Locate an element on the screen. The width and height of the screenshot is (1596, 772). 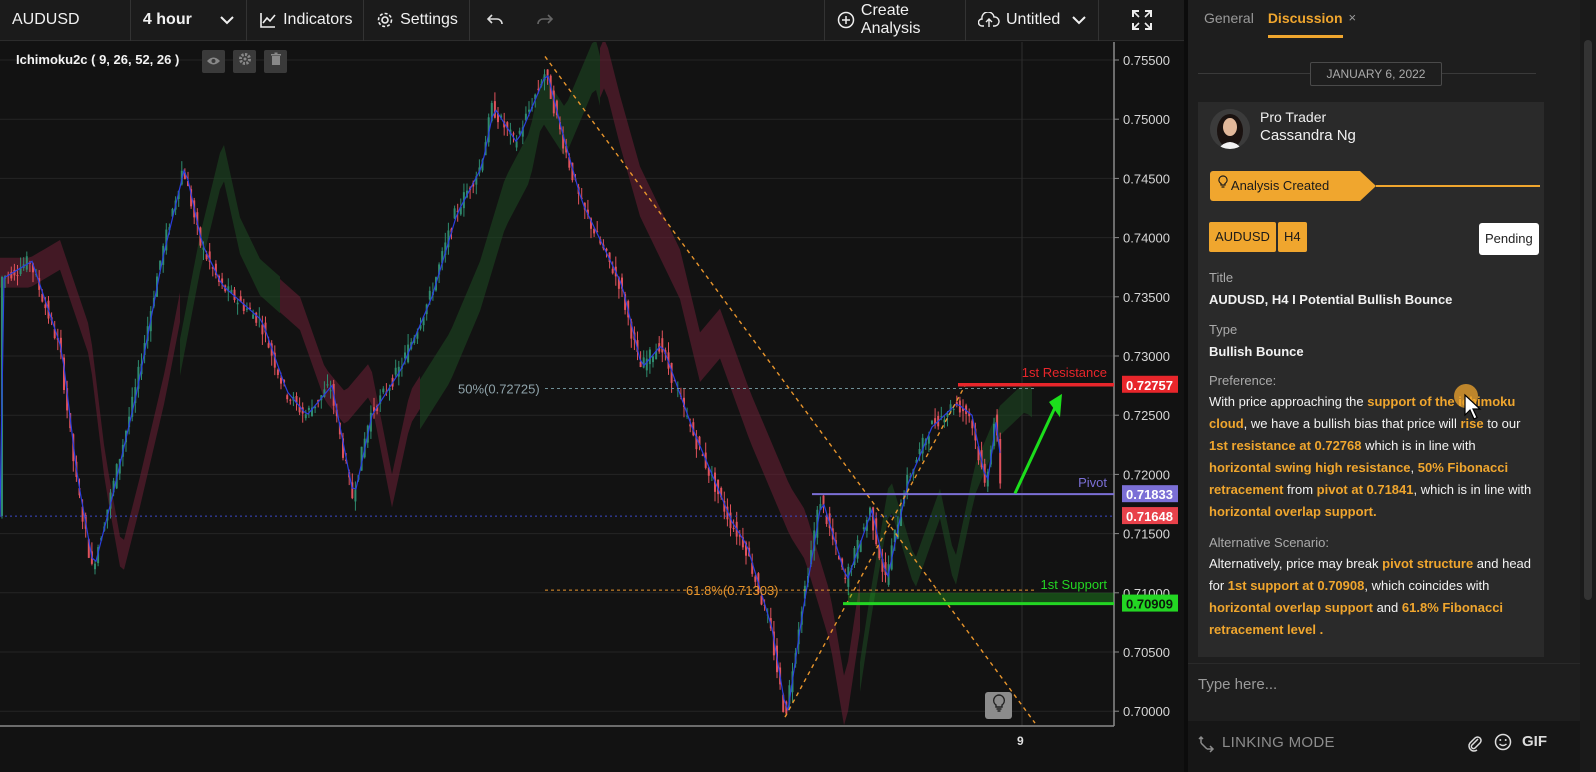
interval-label: 4 hour is located at coordinates (167, 19).